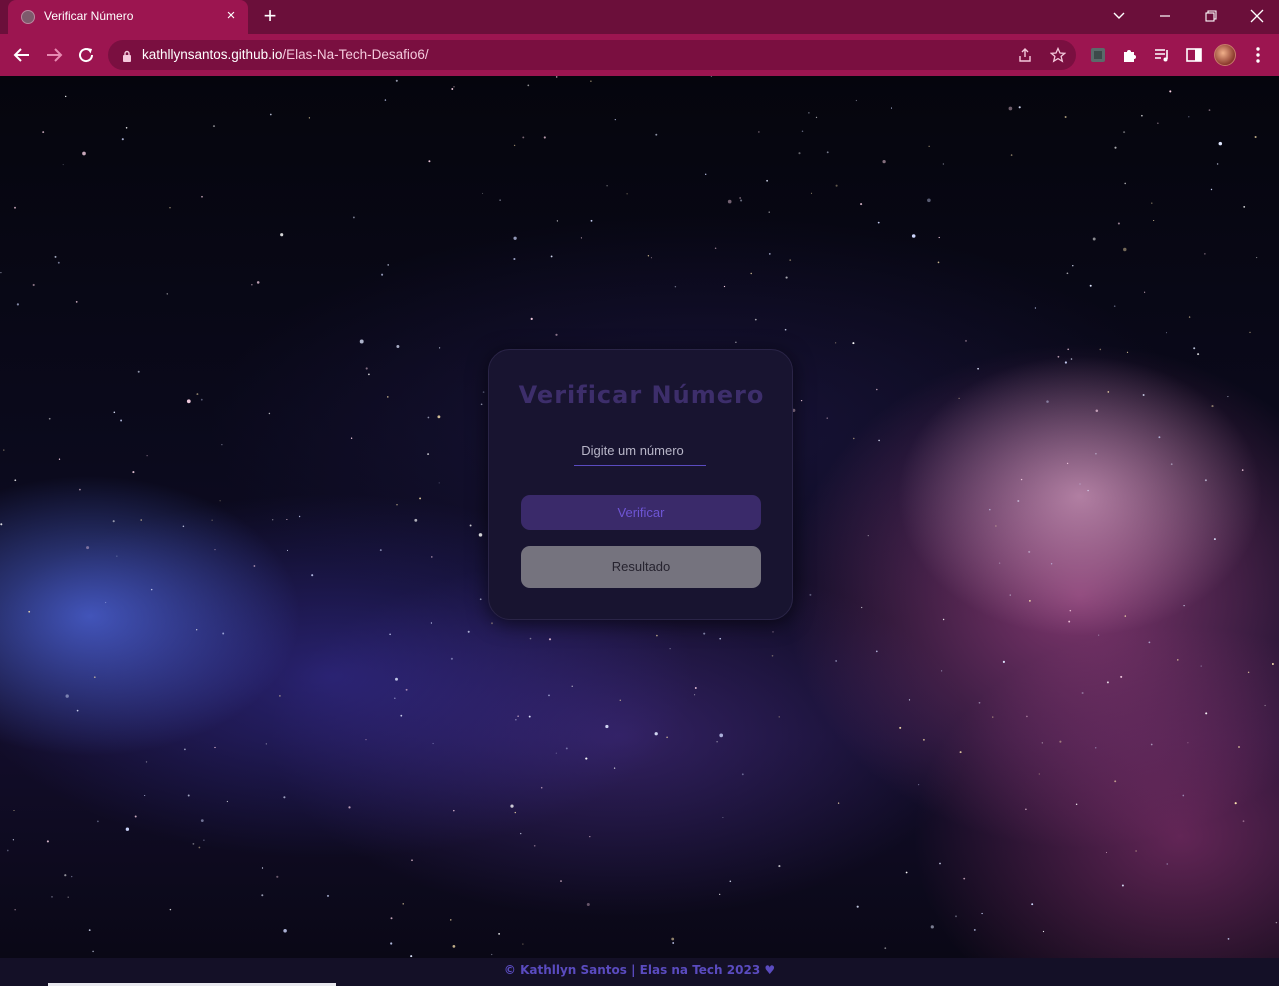  What do you see at coordinates (1225, 55) in the screenshot?
I see `profile-avatar` at bounding box center [1225, 55].